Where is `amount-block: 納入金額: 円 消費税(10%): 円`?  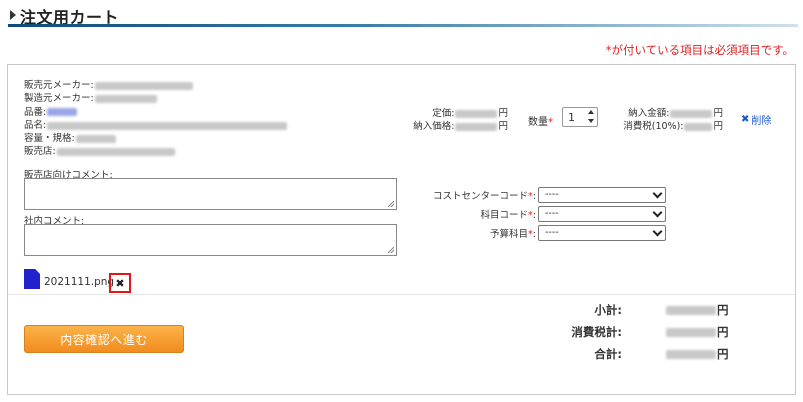
amount-block: 納入金額: 円 消費税(10%): 円 is located at coordinates (668, 120).